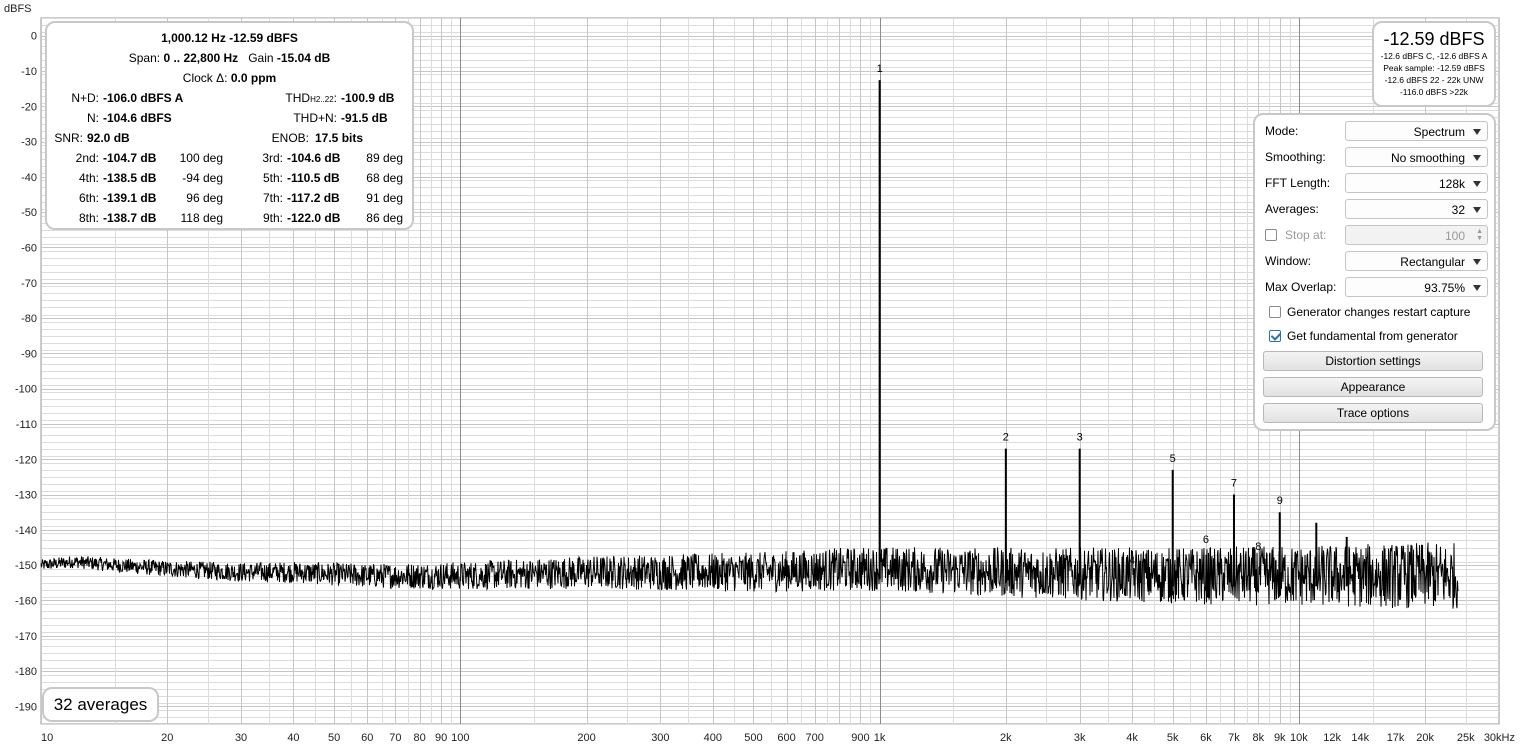  I want to click on harmonic-phase: -94 deg, so click(202, 178).